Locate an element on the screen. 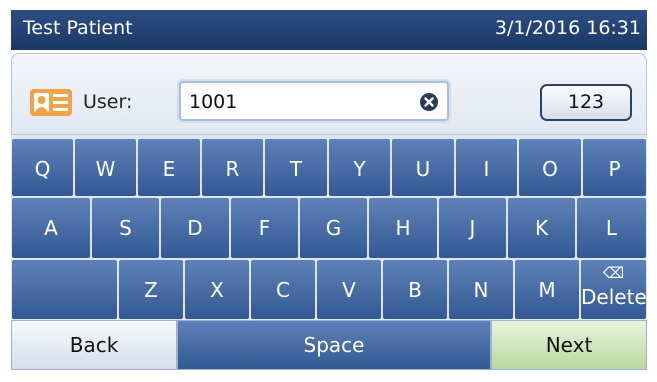 This screenshot has width=657, height=382. key-w: W is located at coordinates (105, 167).